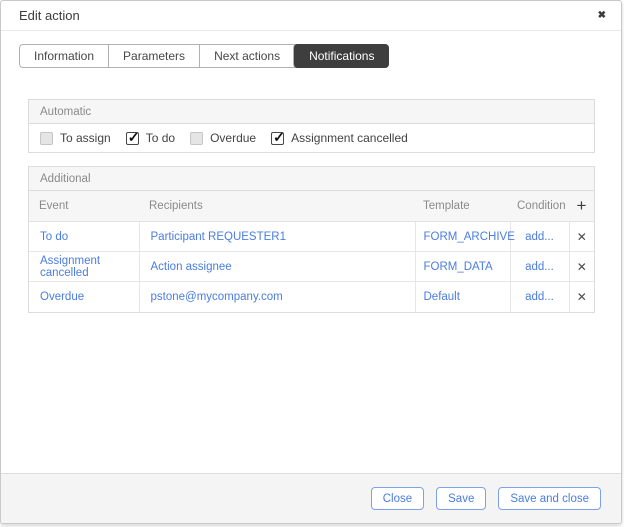  Describe the element at coordinates (311, 16) in the screenshot. I see `dialog-header: Edit action ✖` at that location.